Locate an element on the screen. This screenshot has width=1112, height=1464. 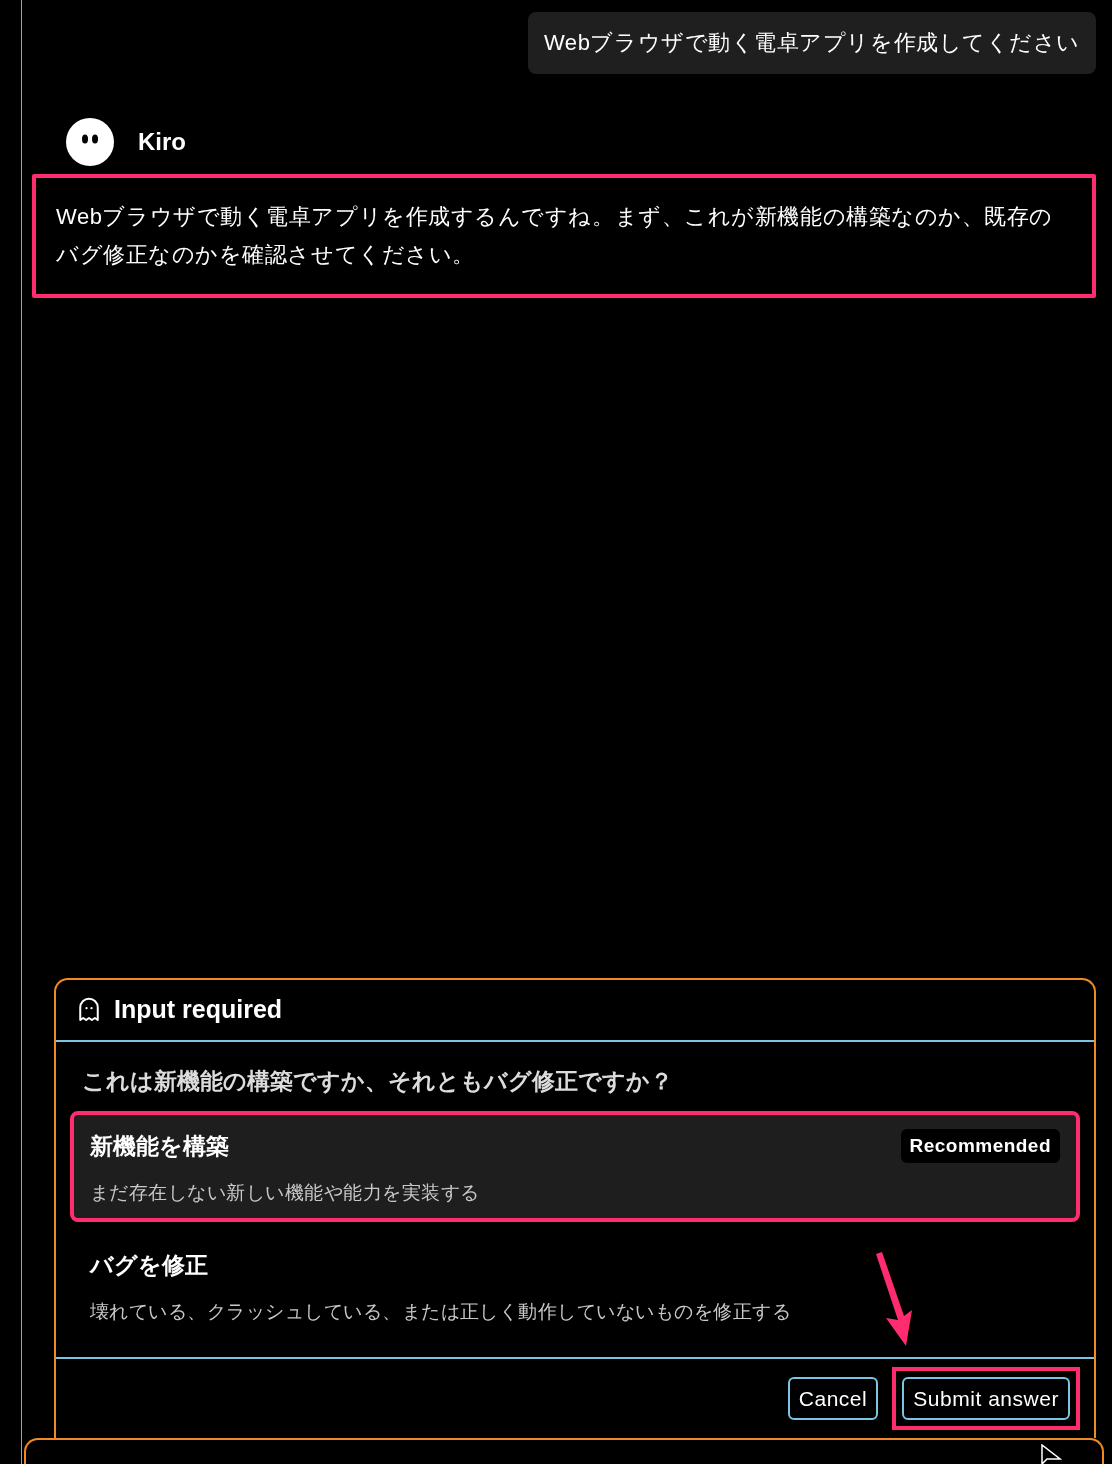
cancel-button: Cancel is located at coordinates (833, 1398).